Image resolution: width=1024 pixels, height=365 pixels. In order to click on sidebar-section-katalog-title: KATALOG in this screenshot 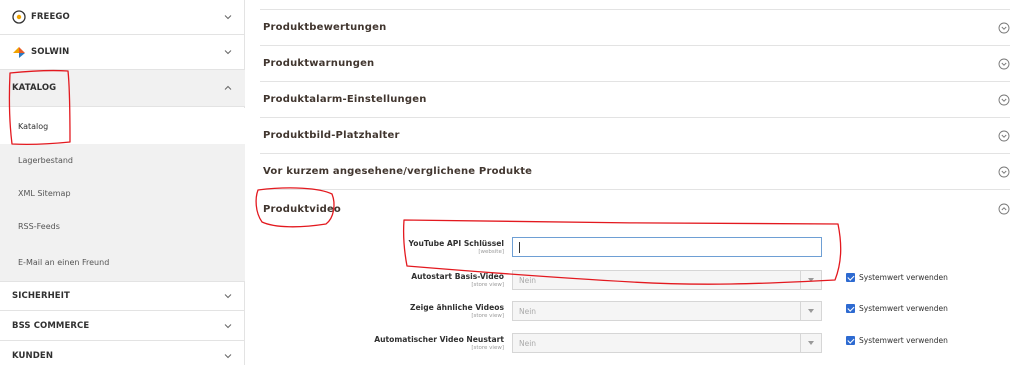, I will do `click(34, 88)`.